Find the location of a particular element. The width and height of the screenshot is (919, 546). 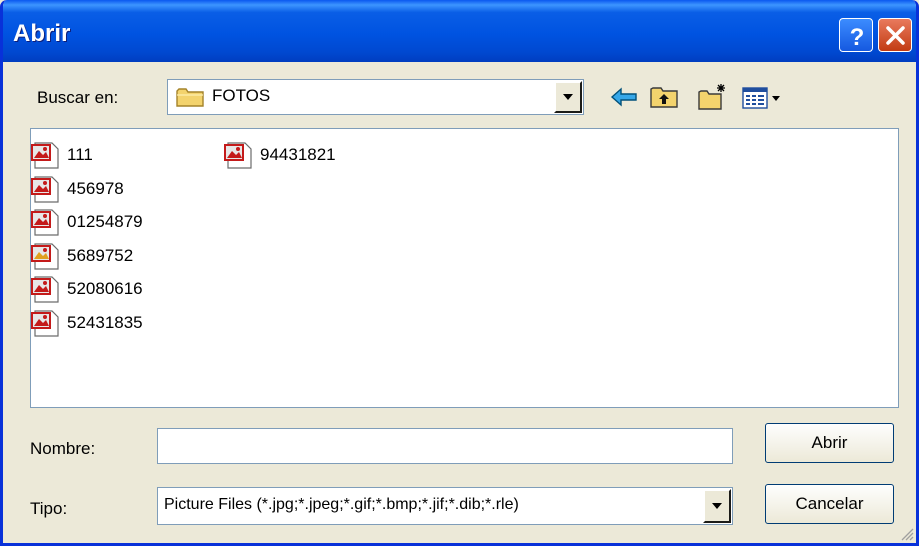

list-item: 456978 is located at coordinates (121, 189).